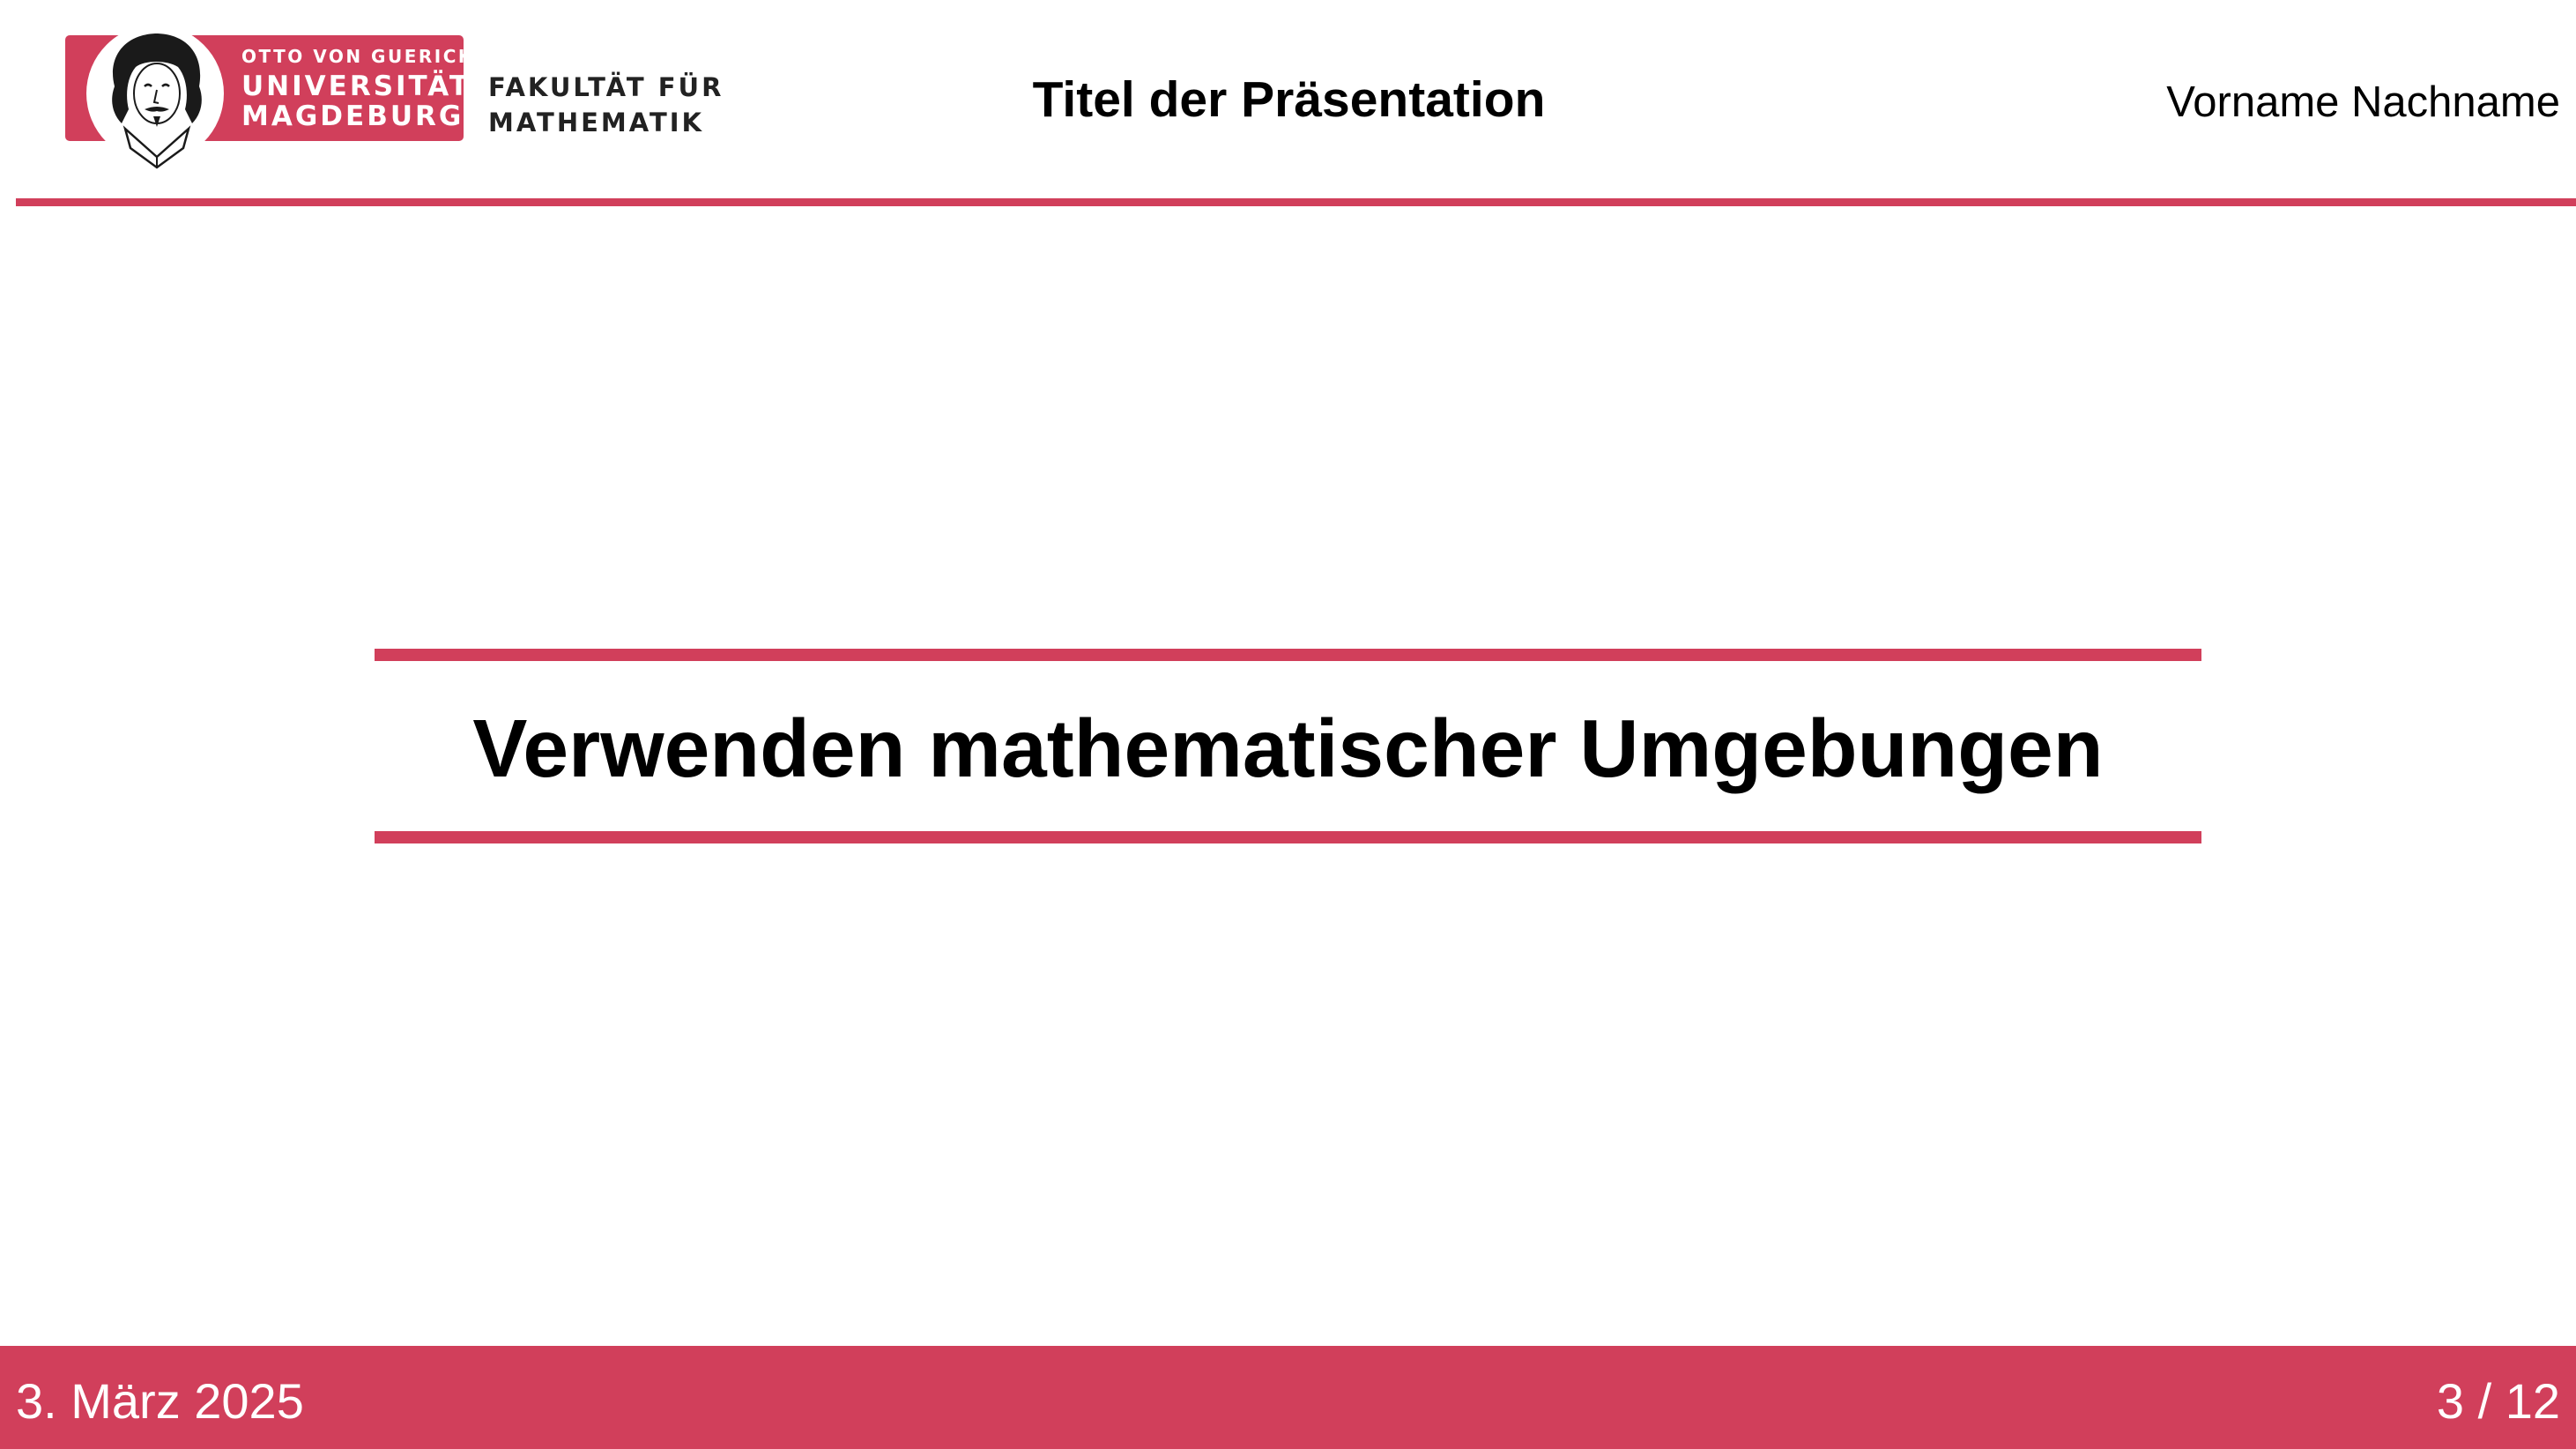 This screenshot has width=2576, height=1449. I want to click on section-bottom-rule, so click(1288, 837).